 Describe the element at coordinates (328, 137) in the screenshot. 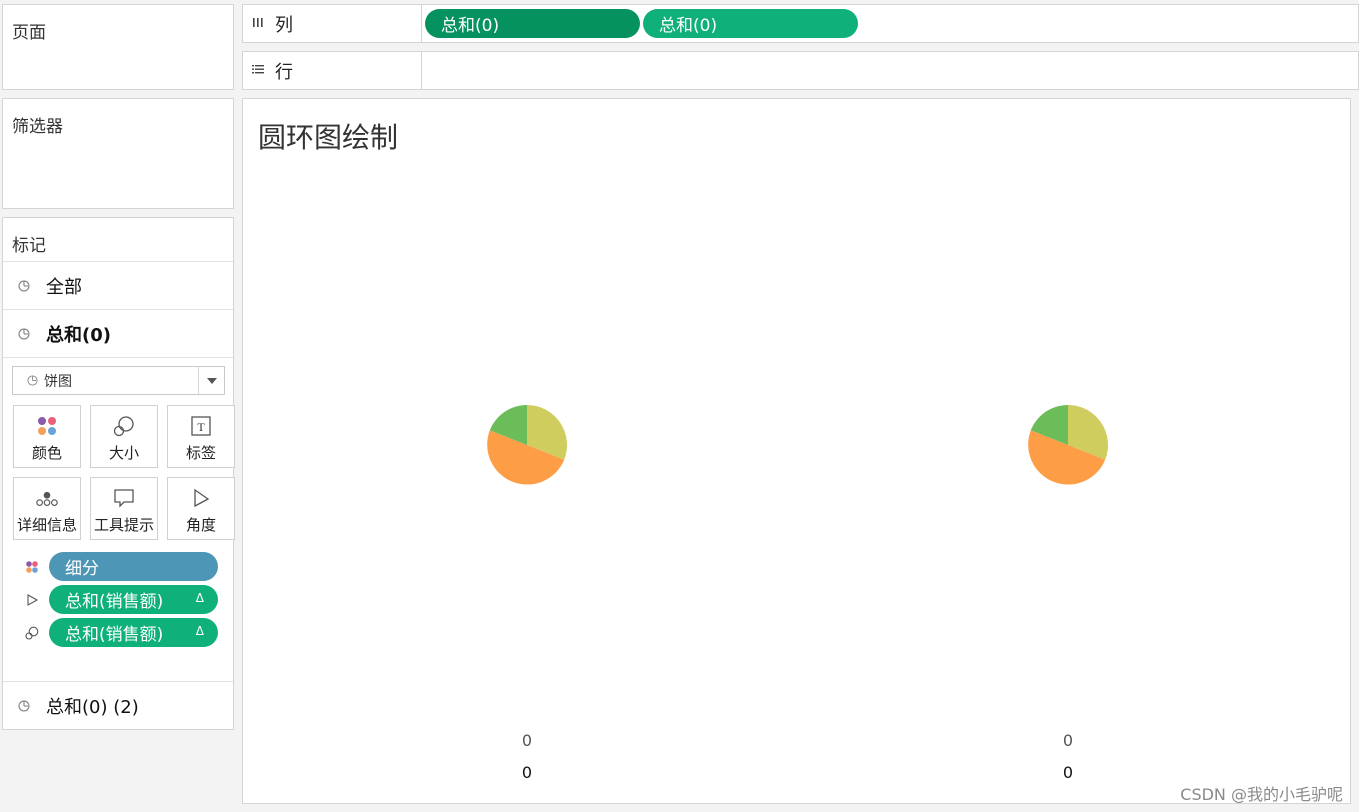

I see `view-title: 圆环图绘制` at that location.